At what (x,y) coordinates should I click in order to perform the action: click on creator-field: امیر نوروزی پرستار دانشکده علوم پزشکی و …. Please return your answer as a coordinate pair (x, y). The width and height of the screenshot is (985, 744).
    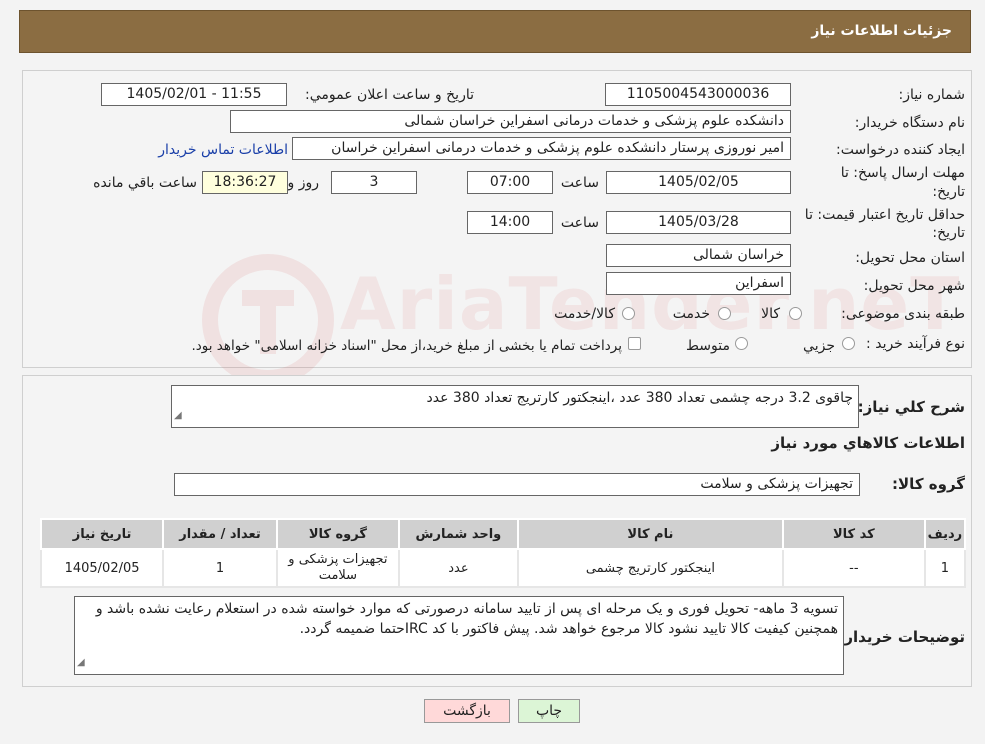
    Looking at the image, I should click on (541, 148).